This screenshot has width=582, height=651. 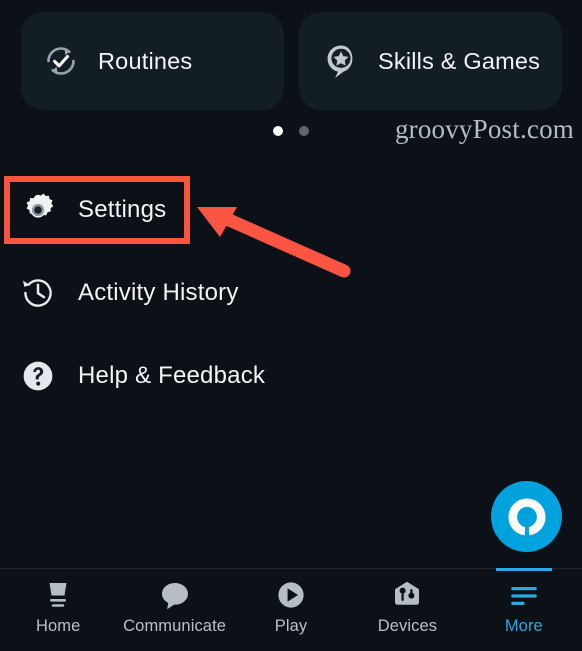 I want to click on menu-label-help-feedback: Help & Feedback, so click(x=172, y=375).